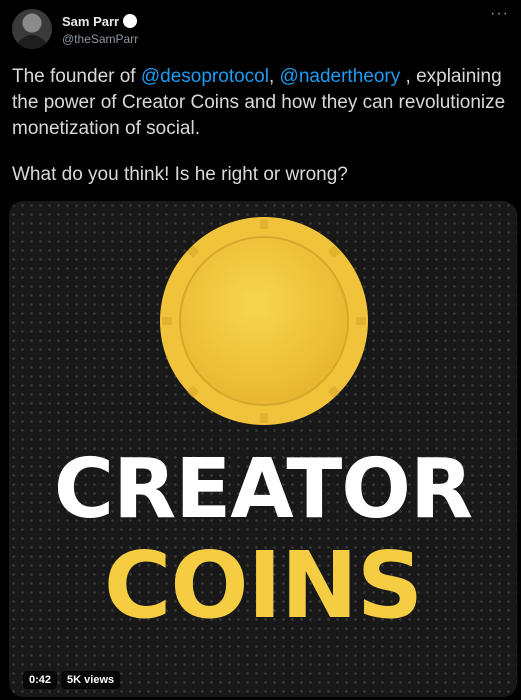  Describe the element at coordinates (497, 16) in the screenshot. I see `more-horizontal-icon: ···` at that location.